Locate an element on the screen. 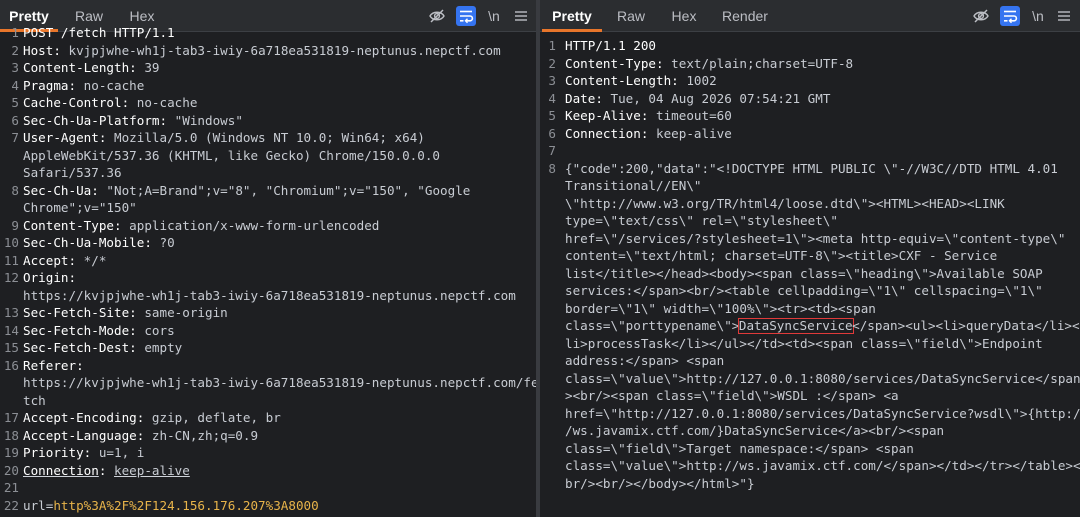  header-value: application/x-www-form-urlencoded is located at coordinates (254, 225).